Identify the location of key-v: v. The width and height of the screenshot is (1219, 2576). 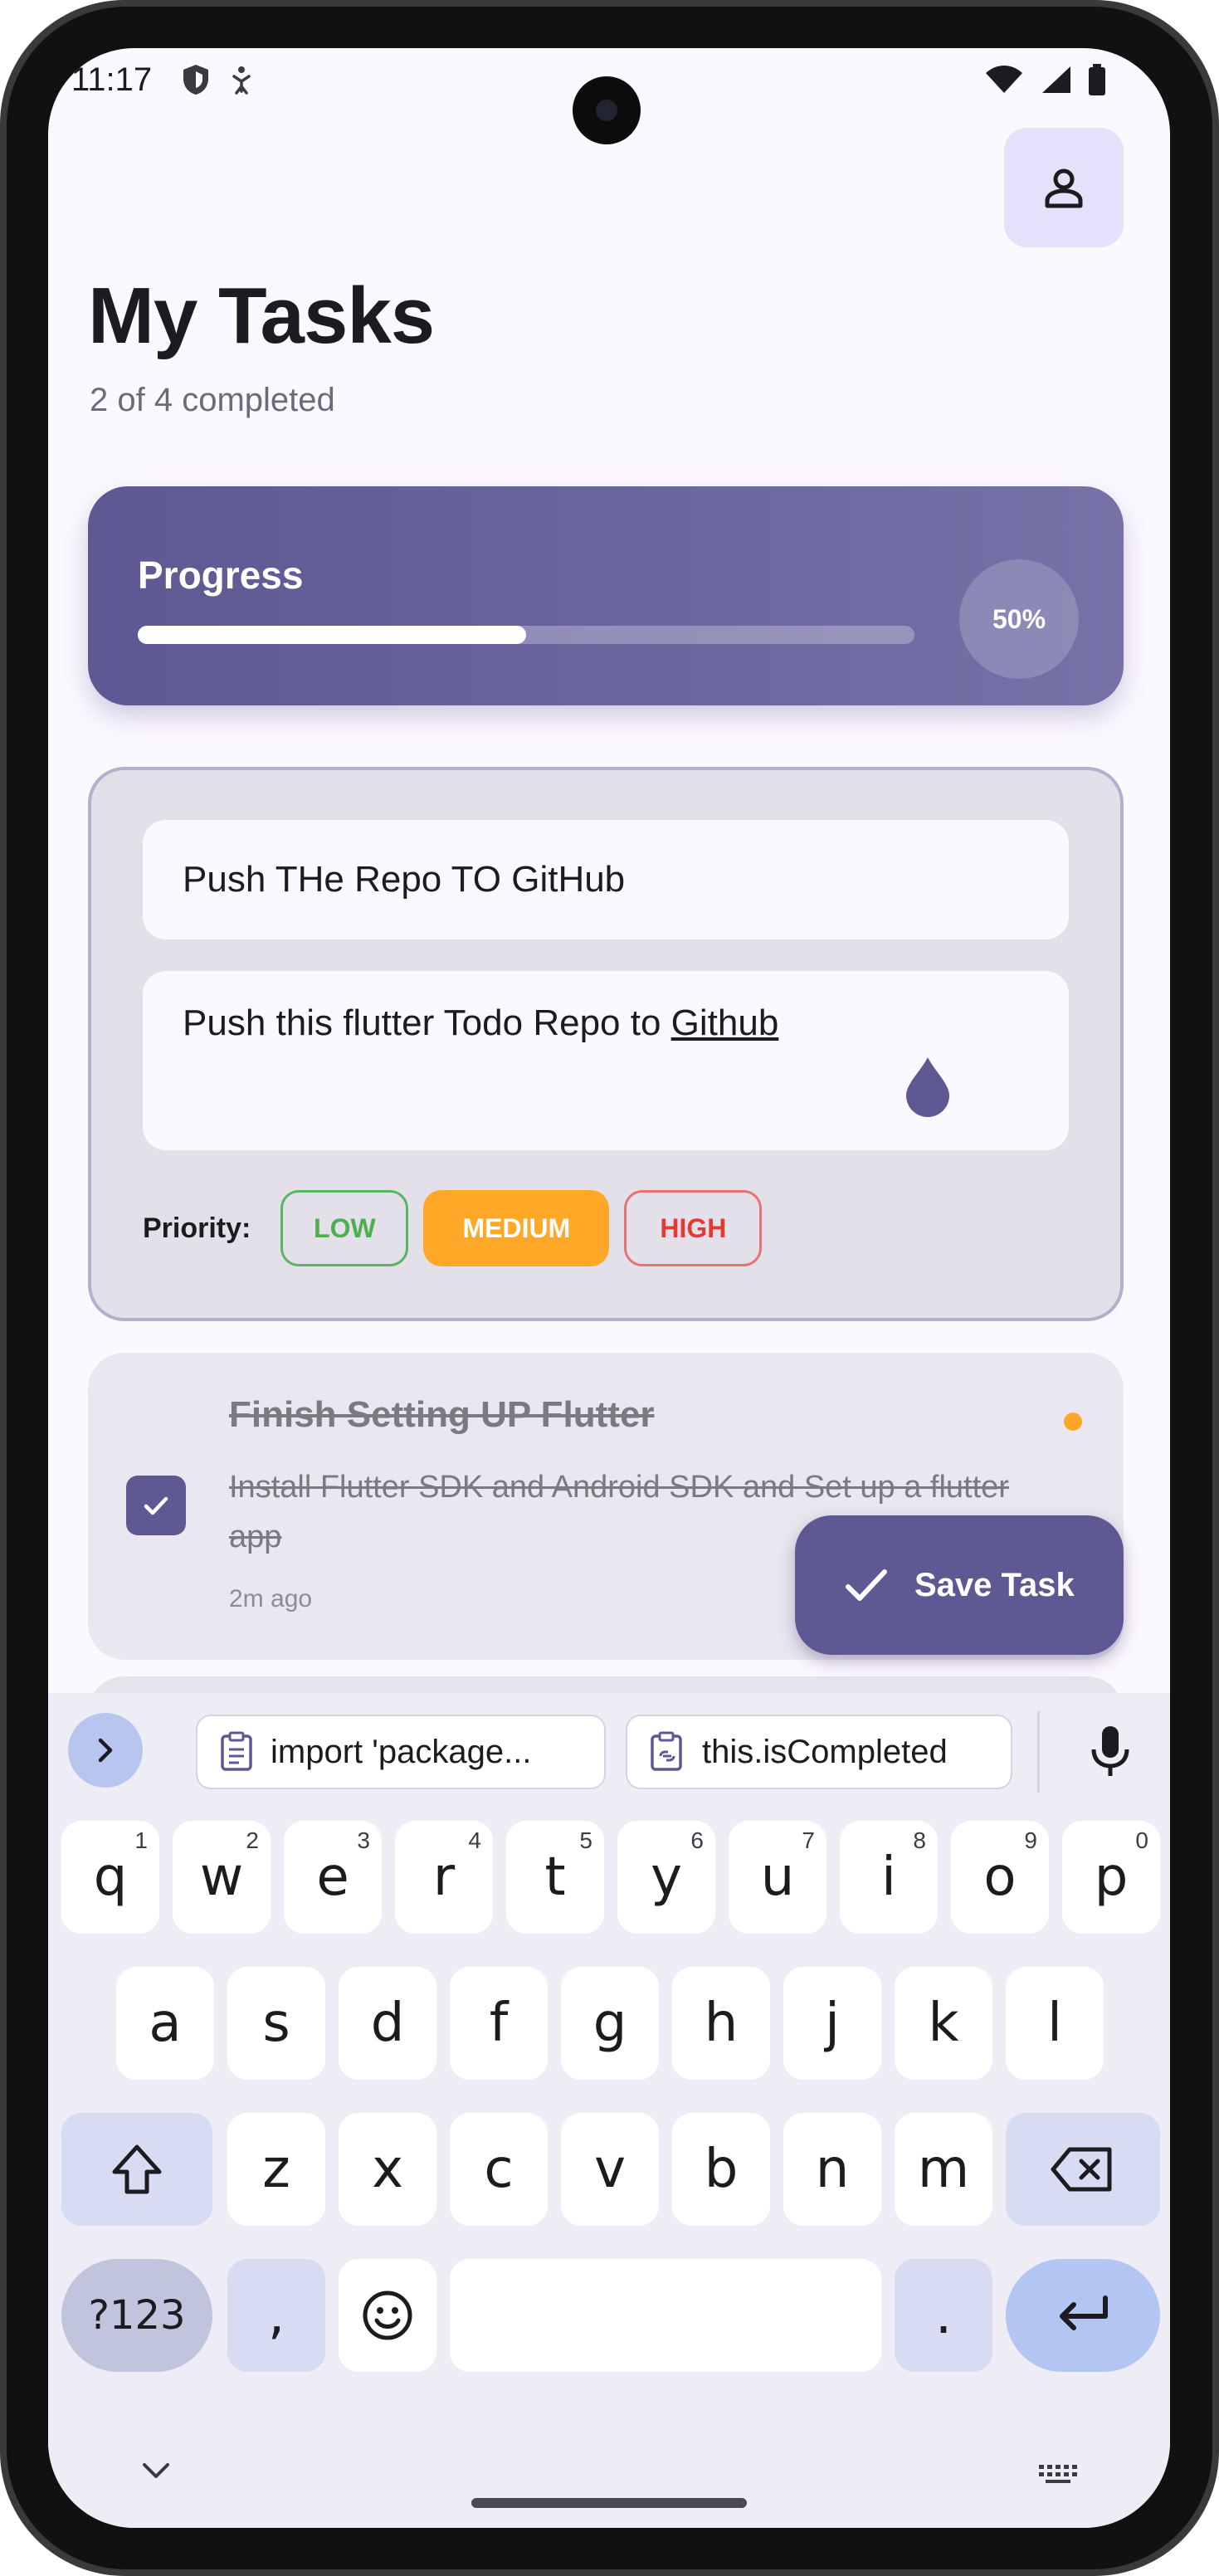
(610, 2169).